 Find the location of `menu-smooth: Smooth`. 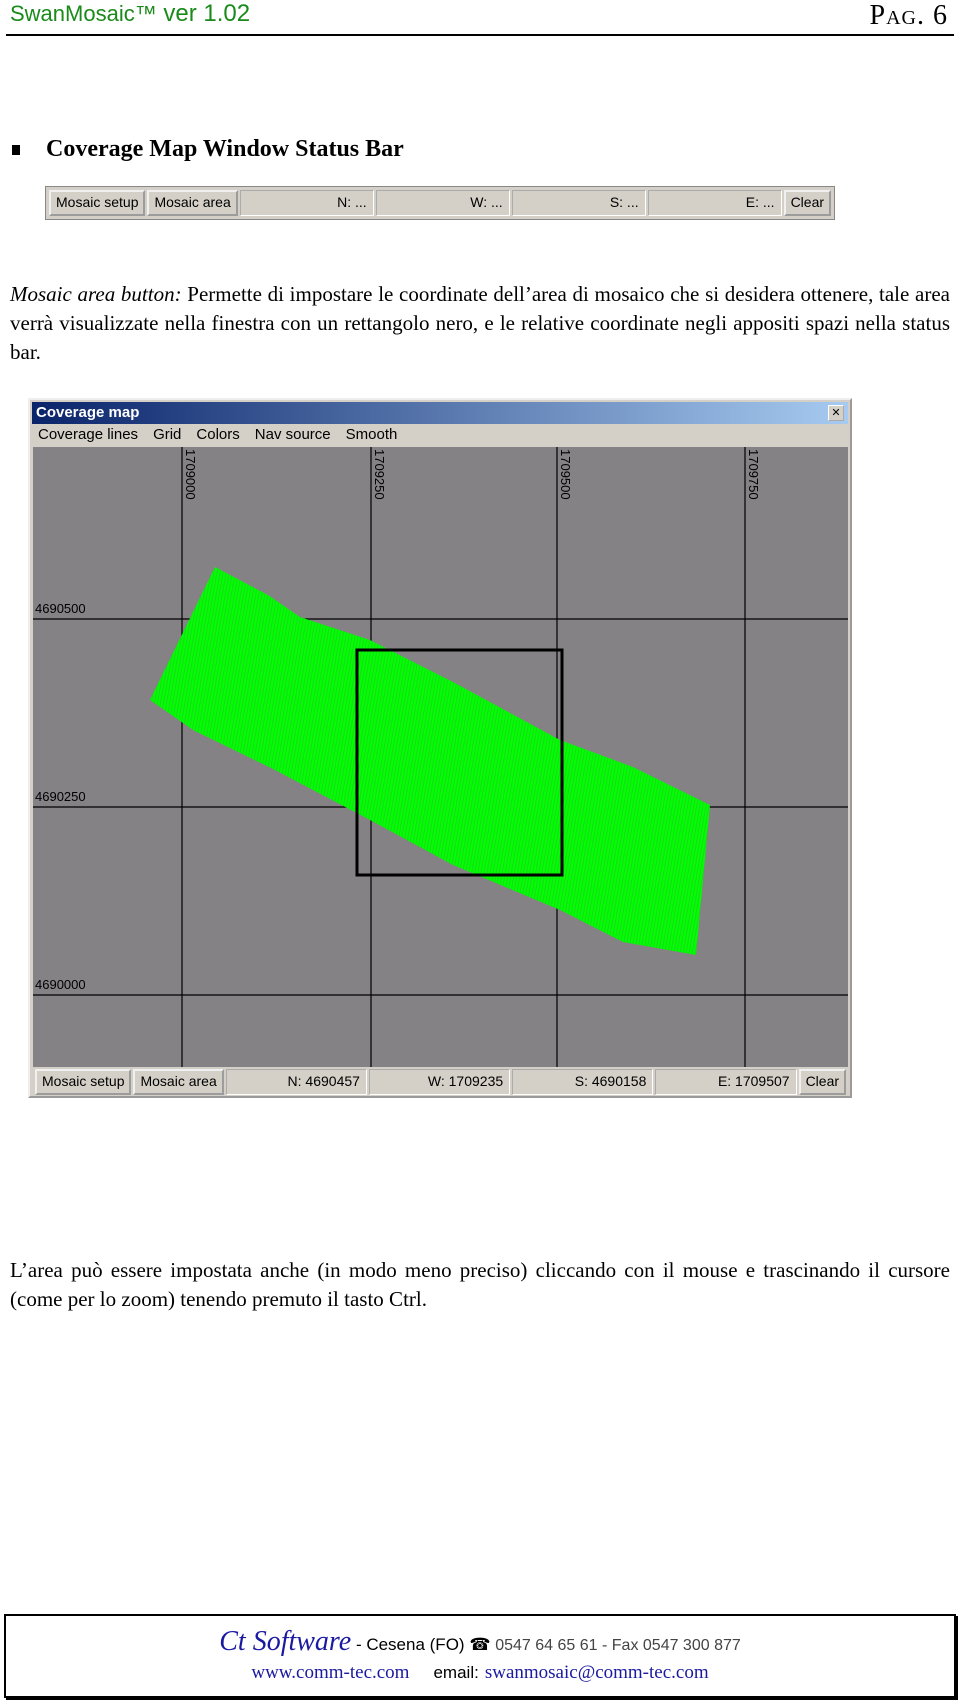

menu-smooth: Smooth is located at coordinates (372, 434).